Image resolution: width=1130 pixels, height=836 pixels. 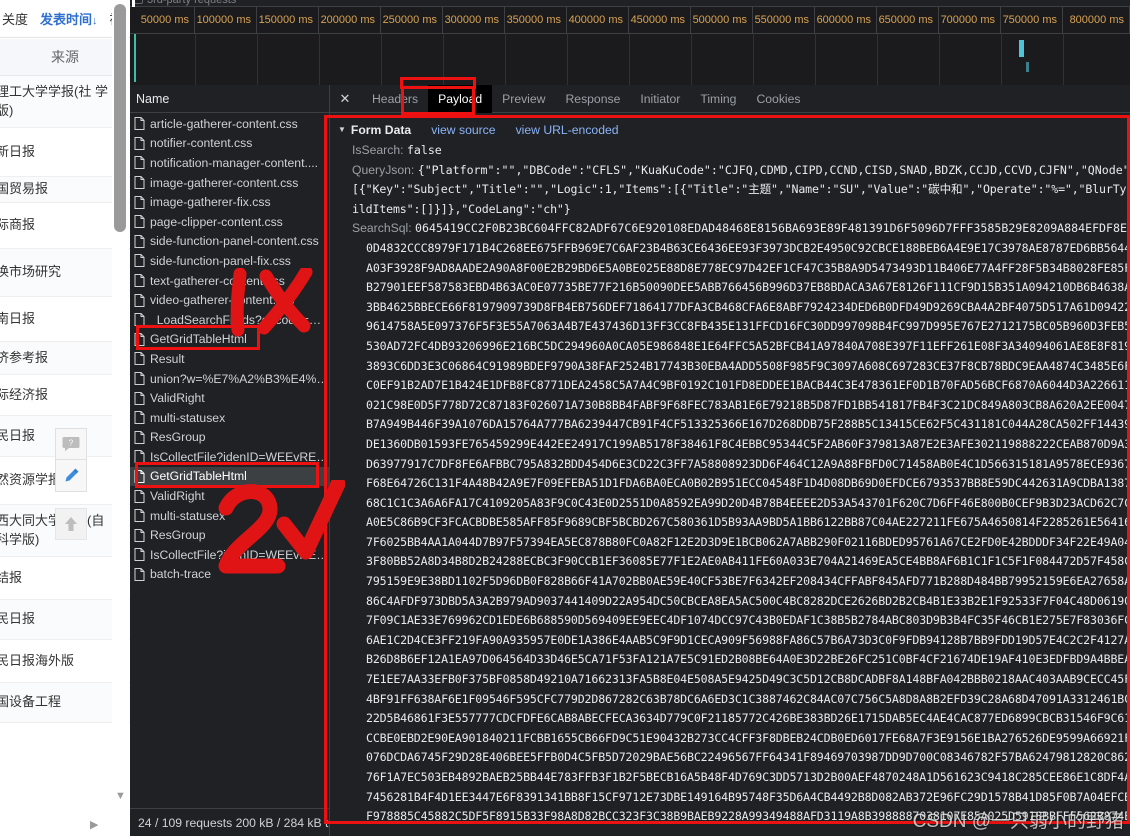 What do you see at coordinates (198, 476) in the screenshot?
I see `request-name: GetGridTableHtml` at bounding box center [198, 476].